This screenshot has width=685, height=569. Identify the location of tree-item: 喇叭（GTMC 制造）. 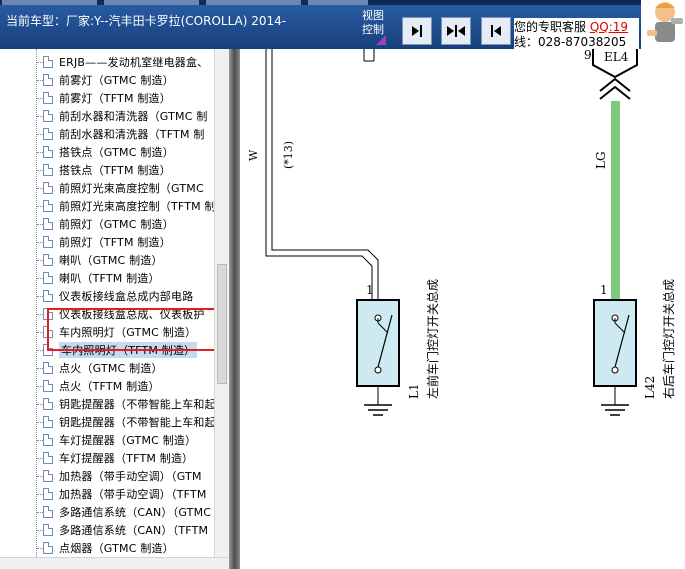
(127, 260).